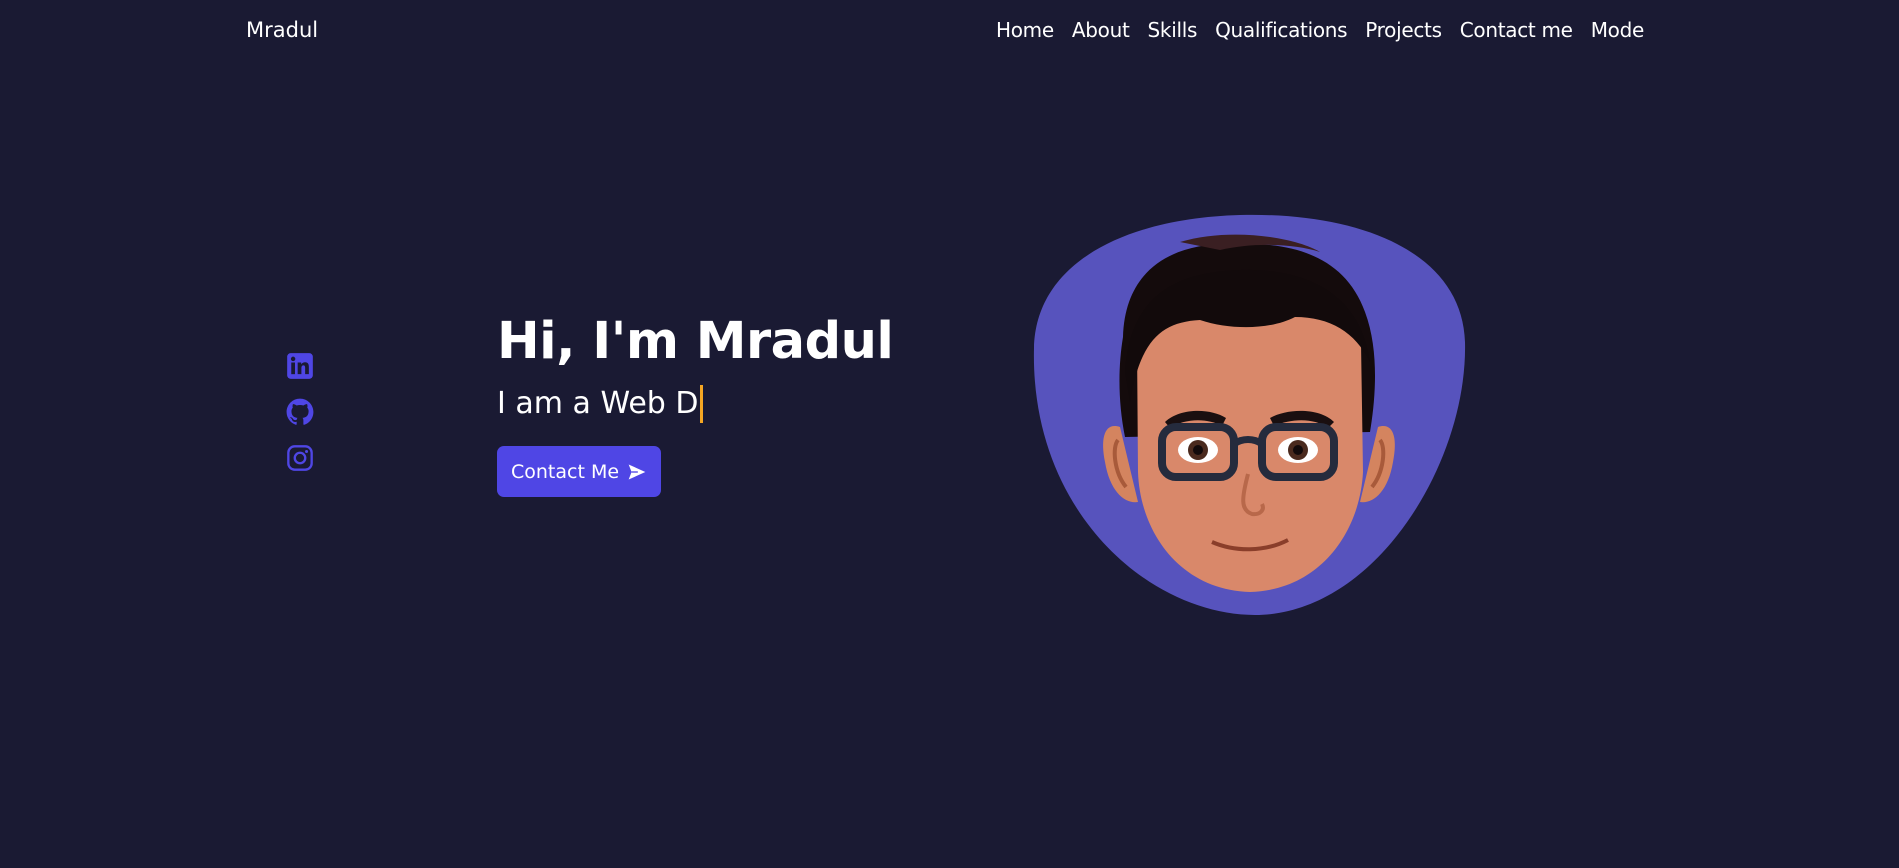 Image resolution: width=1899 pixels, height=868 pixels. I want to click on nav-item-projects: Projects, so click(1403, 30).